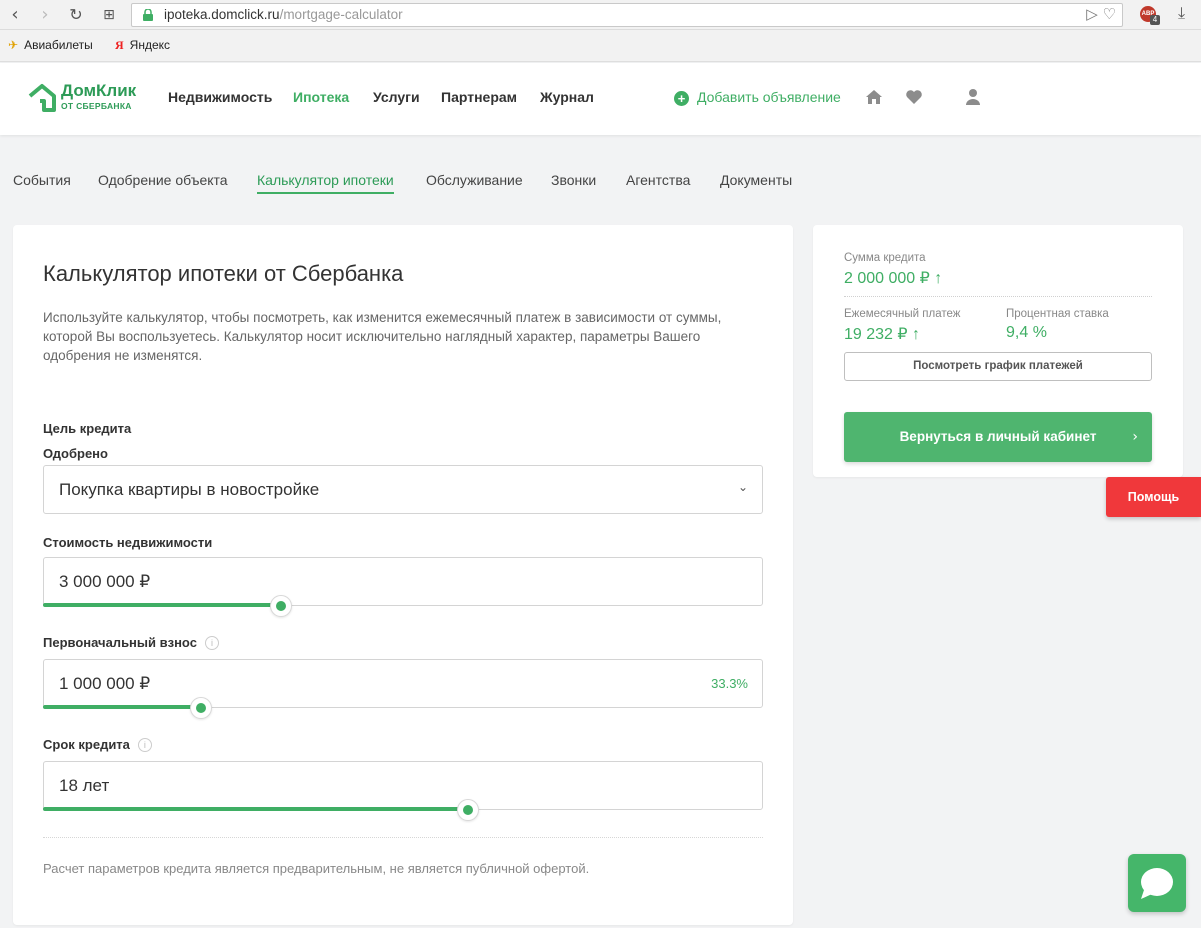 The image size is (1201, 928). Describe the element at coordinates (756, 180) in the screenshot. I see `tab-dokumenty: Документы` at that location.